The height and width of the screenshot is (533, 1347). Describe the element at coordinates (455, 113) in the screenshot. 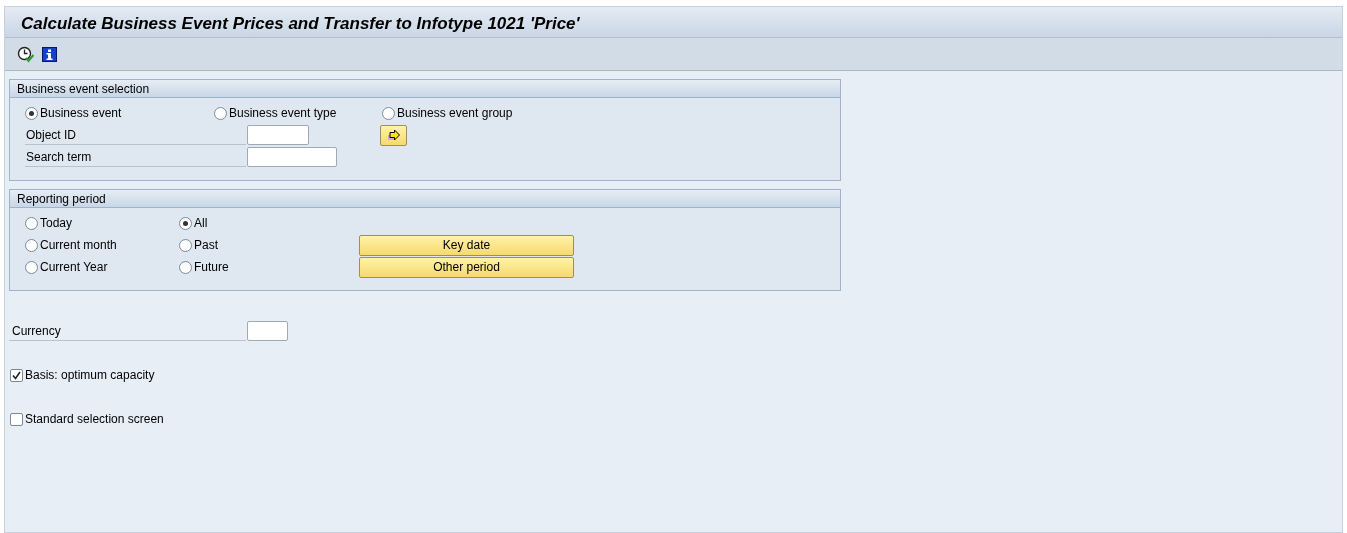

I see `radio-label: Business event group` at that location.